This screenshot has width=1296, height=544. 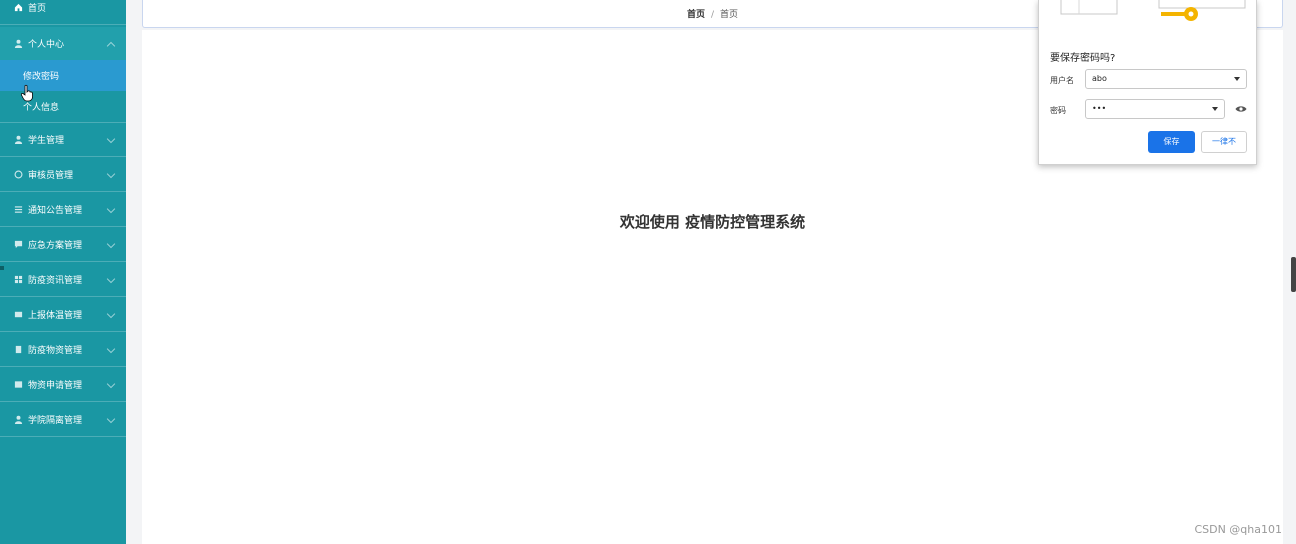 What do you see at coordinates (18, 210) in the screenshot?
I see `list-icon` at bounding box center [18, 210].